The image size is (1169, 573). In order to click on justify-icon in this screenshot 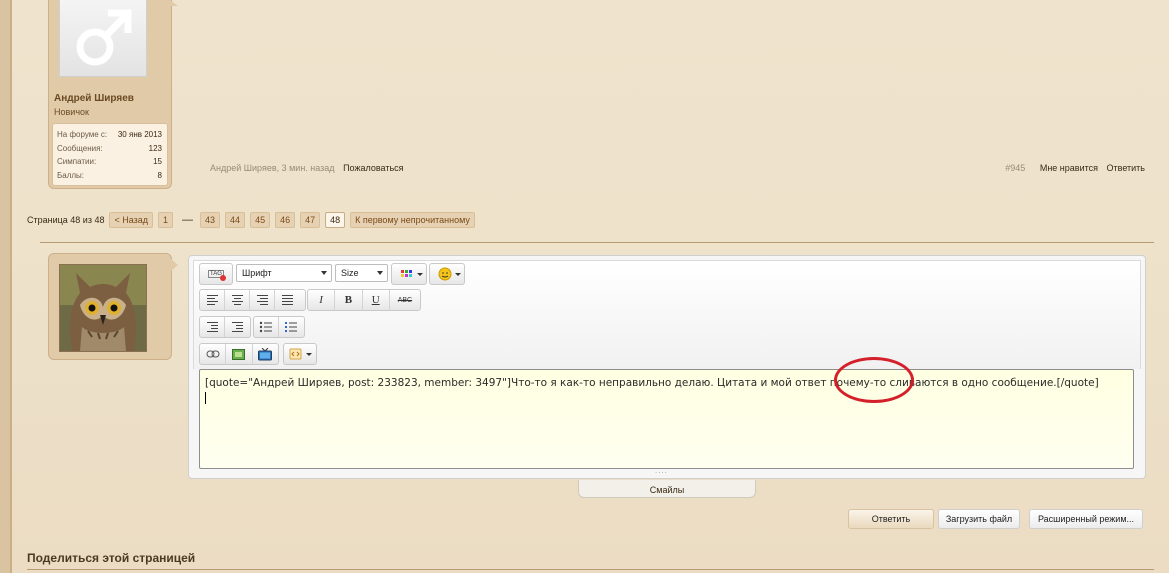, I will do `click(287, 300)`.